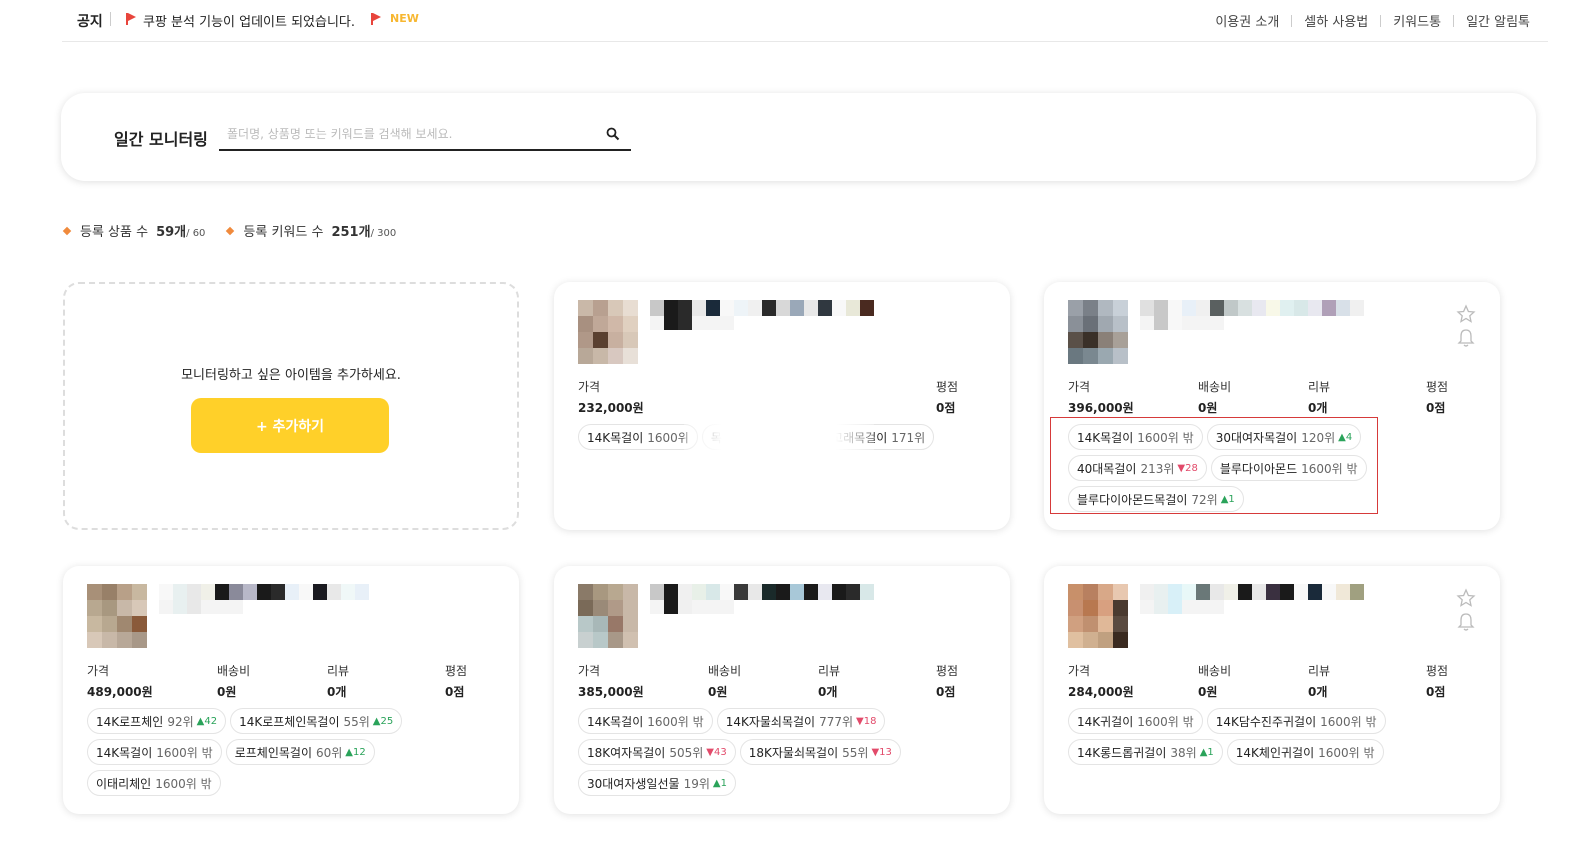 The image size is (1584, 847). Describe the element at coordinates (124, 783) in the screenshot. I see `keyword-text: 이태리체인` at that location.